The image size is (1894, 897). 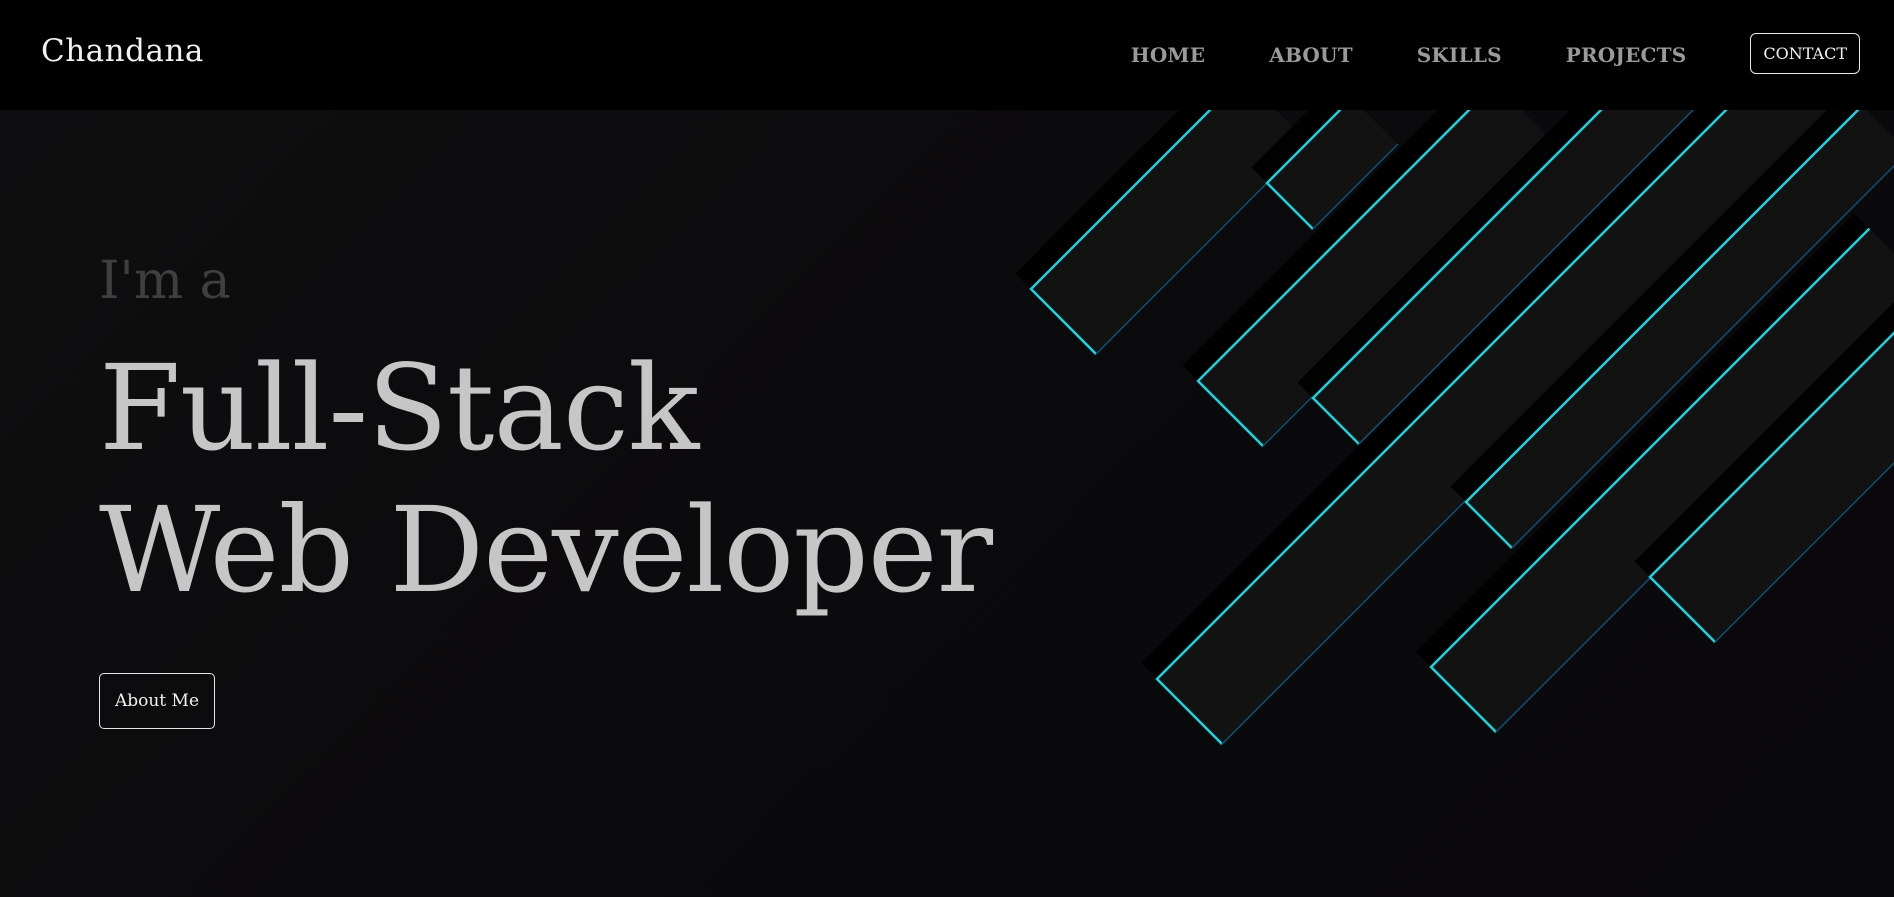 What do you see at coordinates (546, 550) in the screenshot?
I see `hero-headline-line2: Web Developer` at bounding box center [546, 550].